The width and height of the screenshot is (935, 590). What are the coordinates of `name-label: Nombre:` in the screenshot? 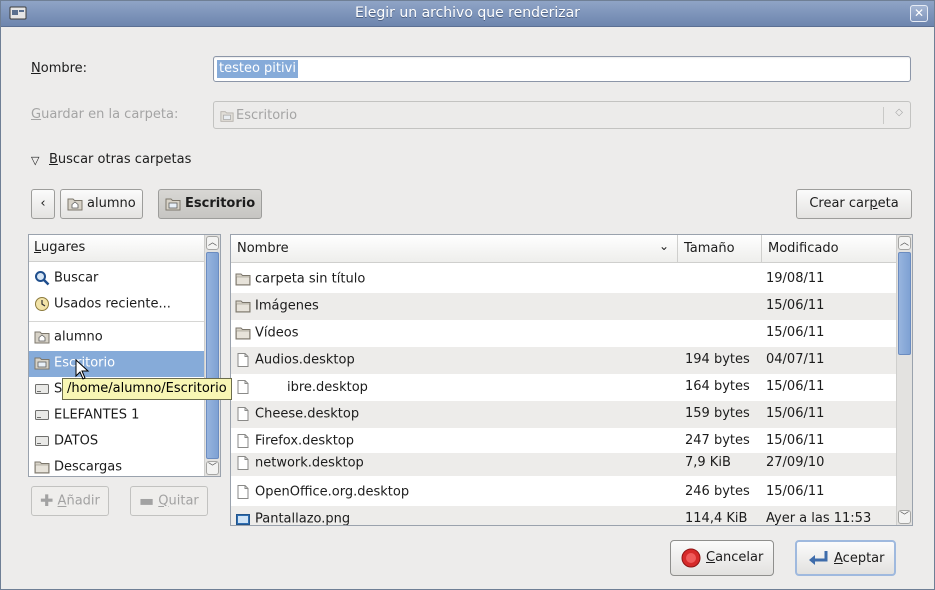 It's located at (59, 68).